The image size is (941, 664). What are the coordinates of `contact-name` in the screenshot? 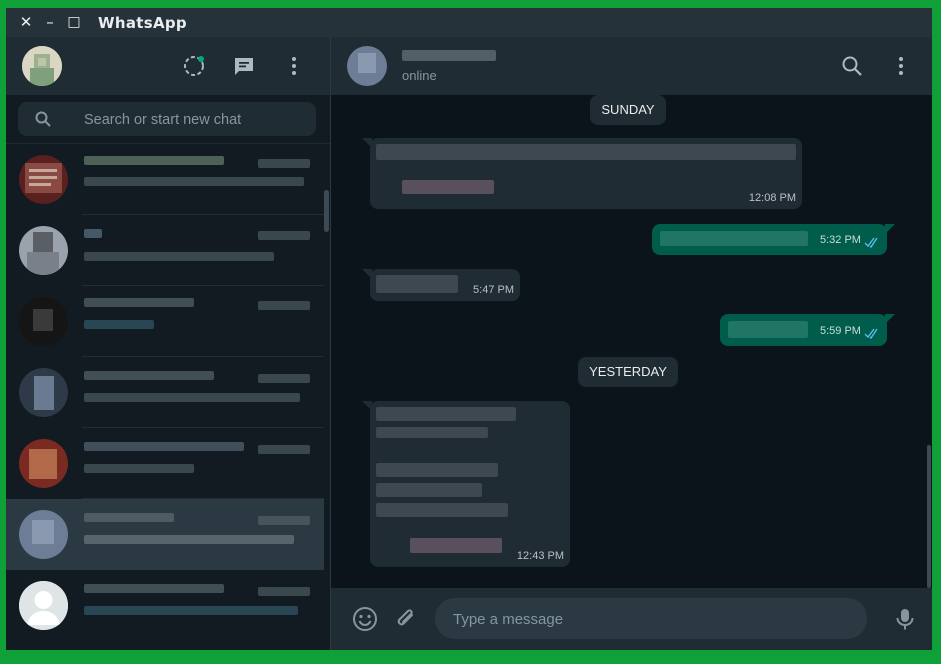 It's located at (449, 55).